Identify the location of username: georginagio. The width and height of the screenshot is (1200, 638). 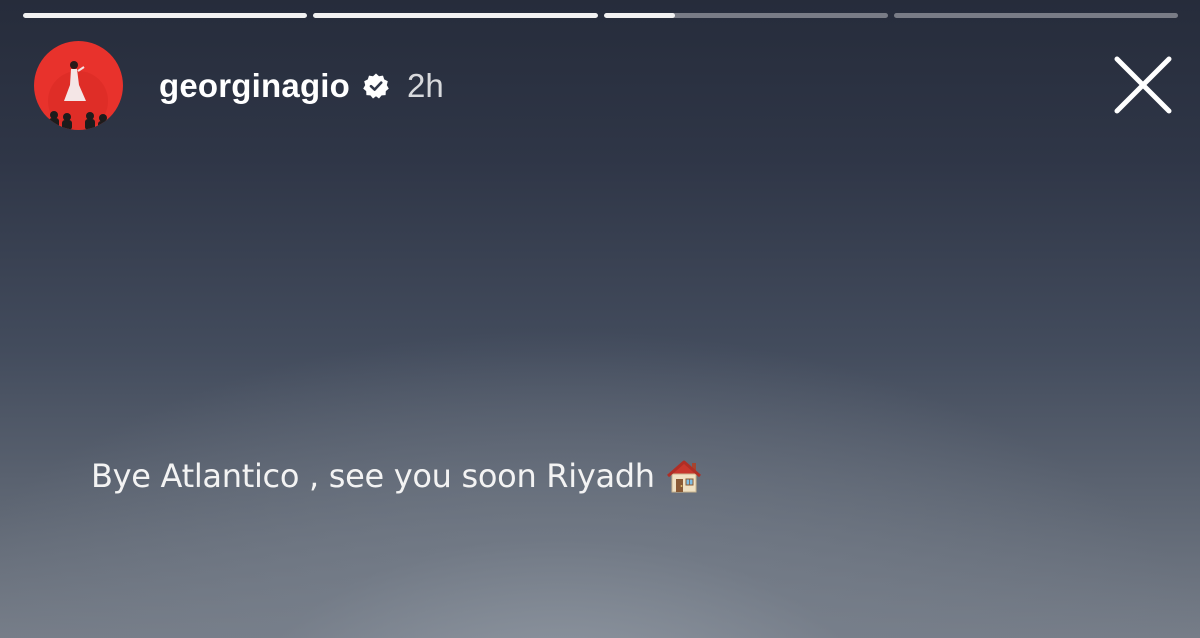
(254, 86).